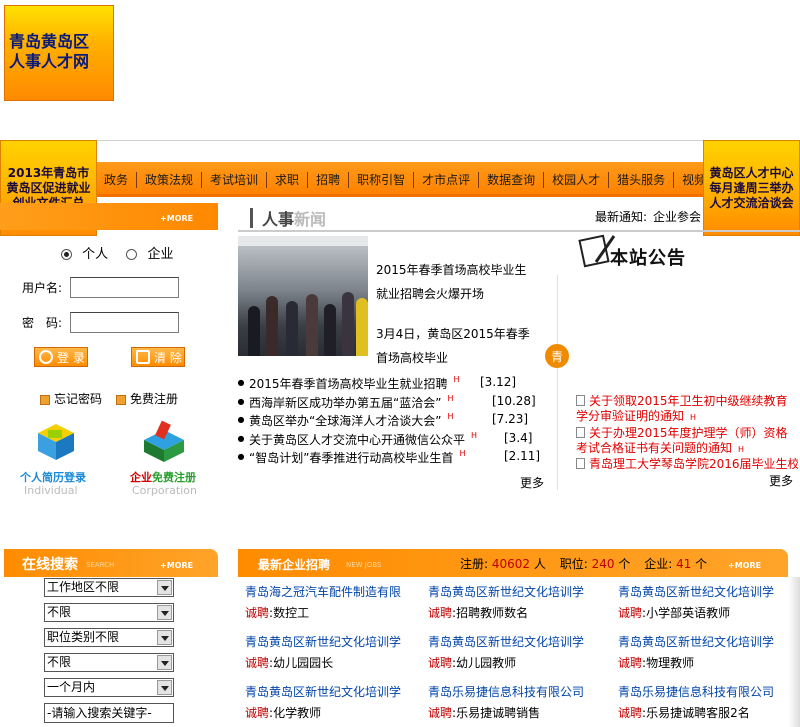 This screenshot has height=727, width=800. I want to click on forgot-password-link: 忘记密码, so click(71, 398).